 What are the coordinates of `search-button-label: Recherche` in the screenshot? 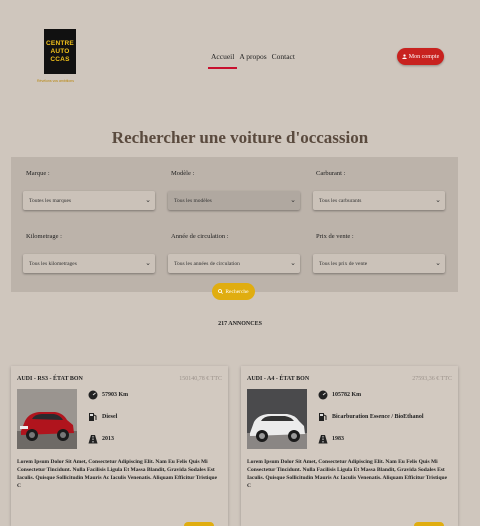 It's located at (237, 291).